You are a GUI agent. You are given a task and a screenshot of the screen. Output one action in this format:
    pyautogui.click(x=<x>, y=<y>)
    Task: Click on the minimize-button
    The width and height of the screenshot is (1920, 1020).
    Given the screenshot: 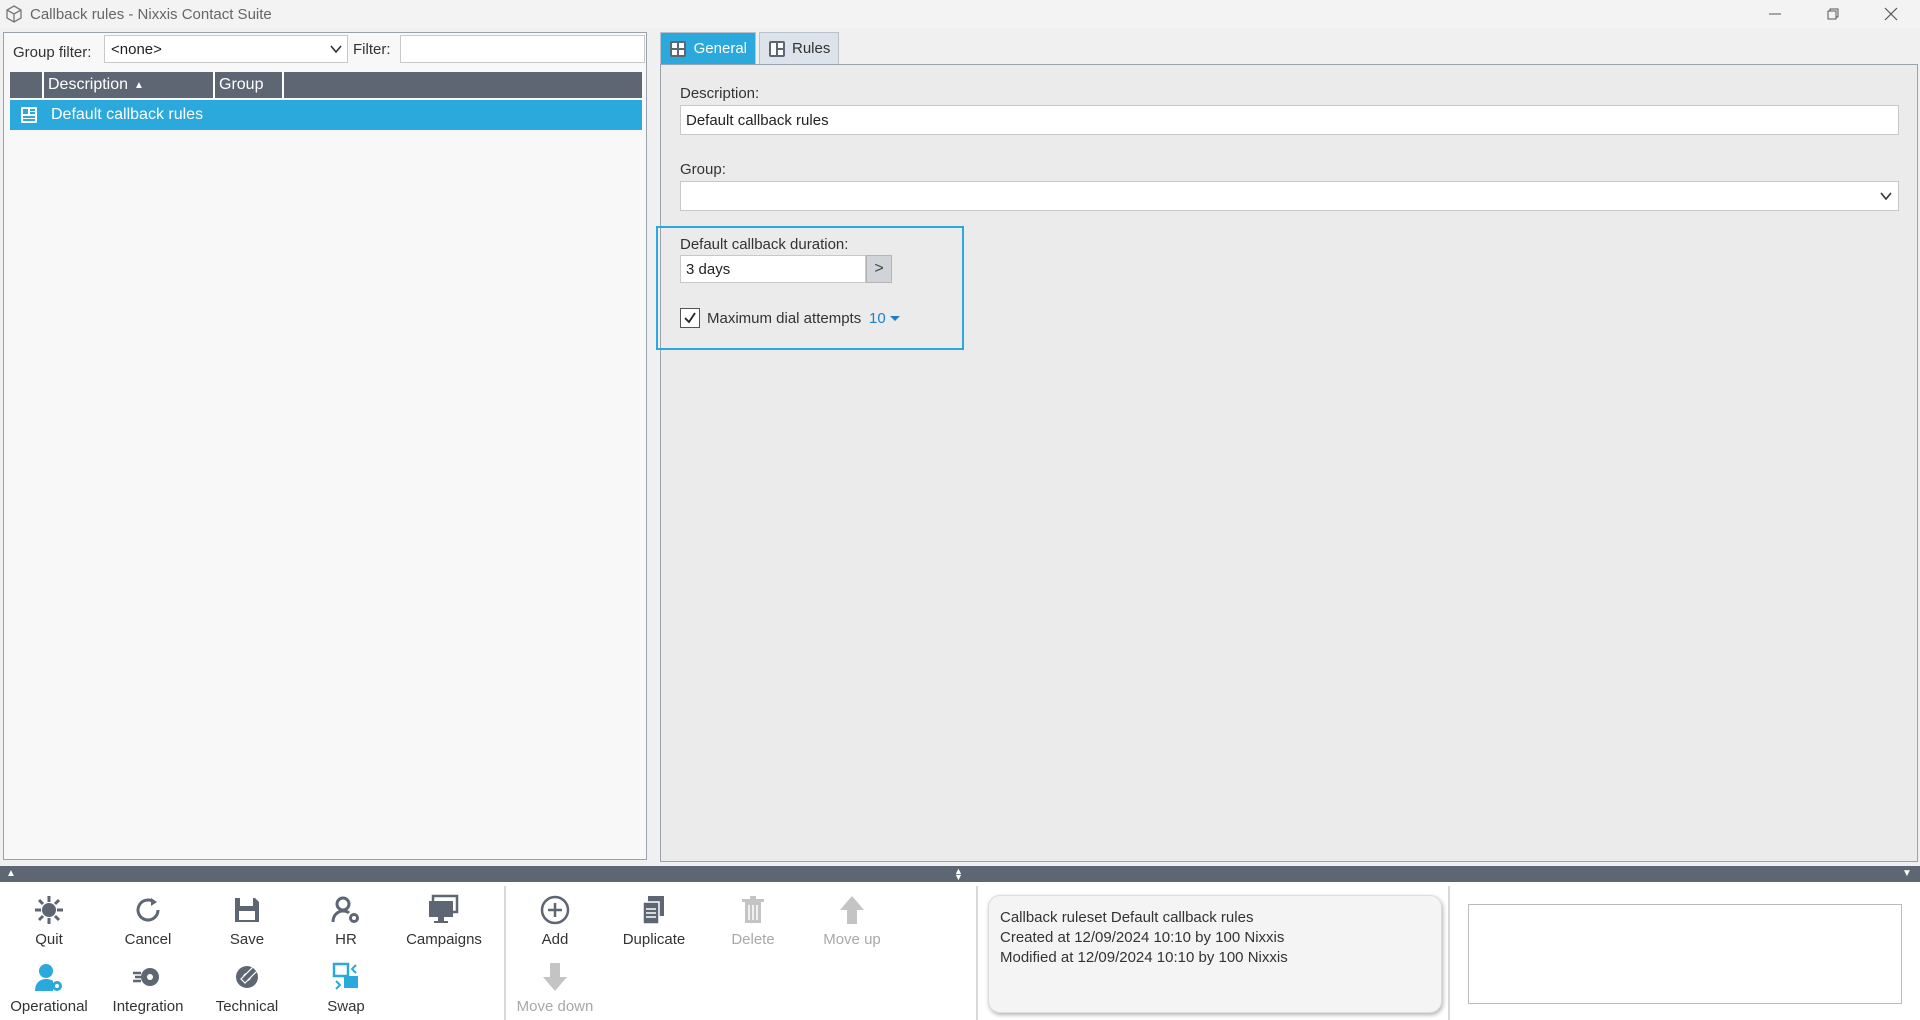 What is the action you would take?
    pyautogui.click(x=1775, y=14)
    